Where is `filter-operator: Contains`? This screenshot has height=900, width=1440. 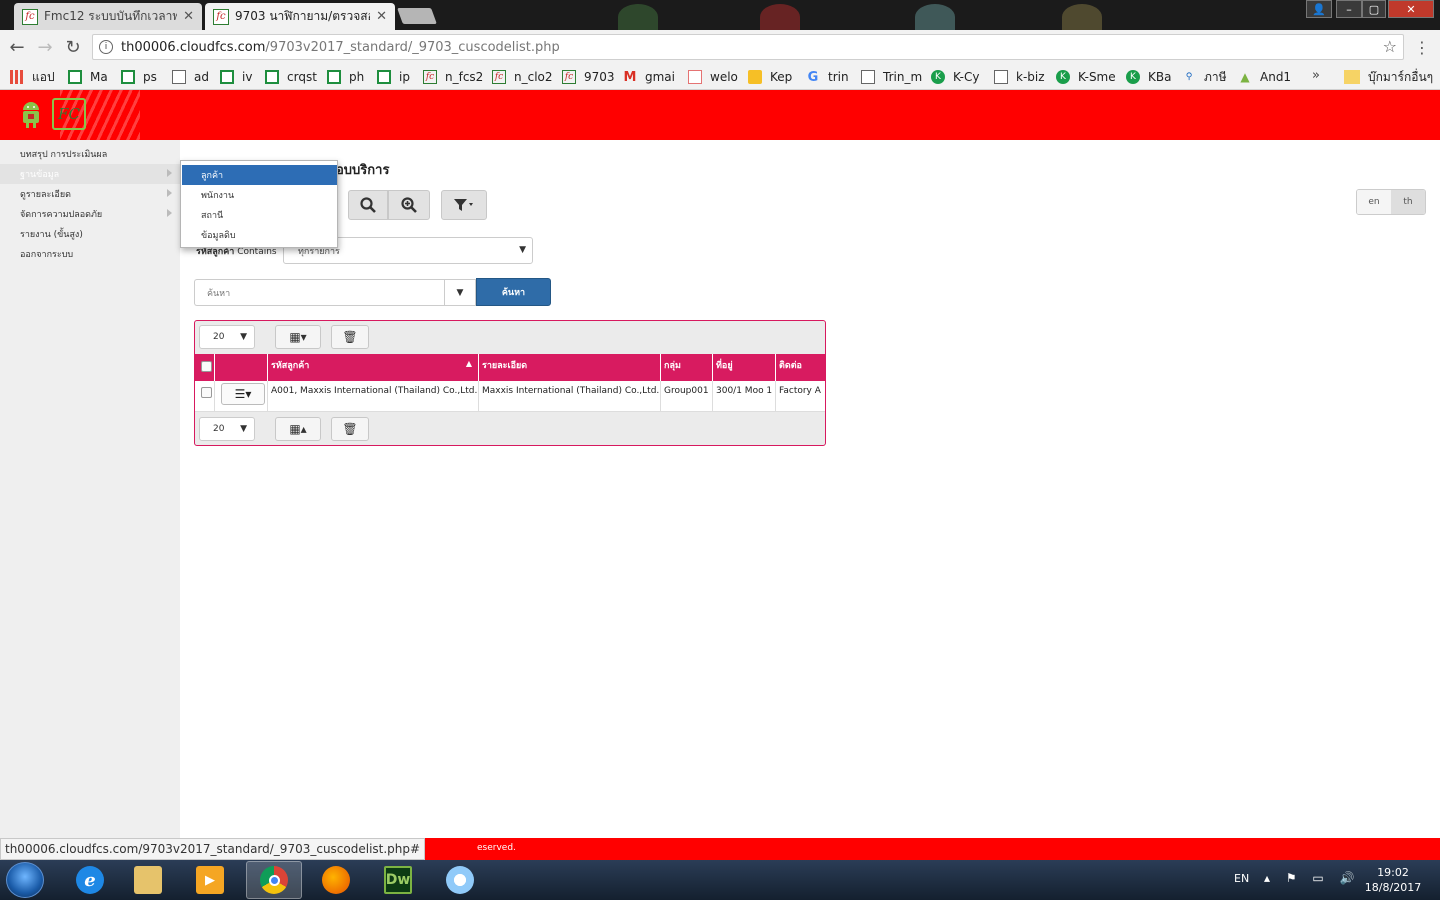
filter-operator: Contains is located at coordinates (257, 252).